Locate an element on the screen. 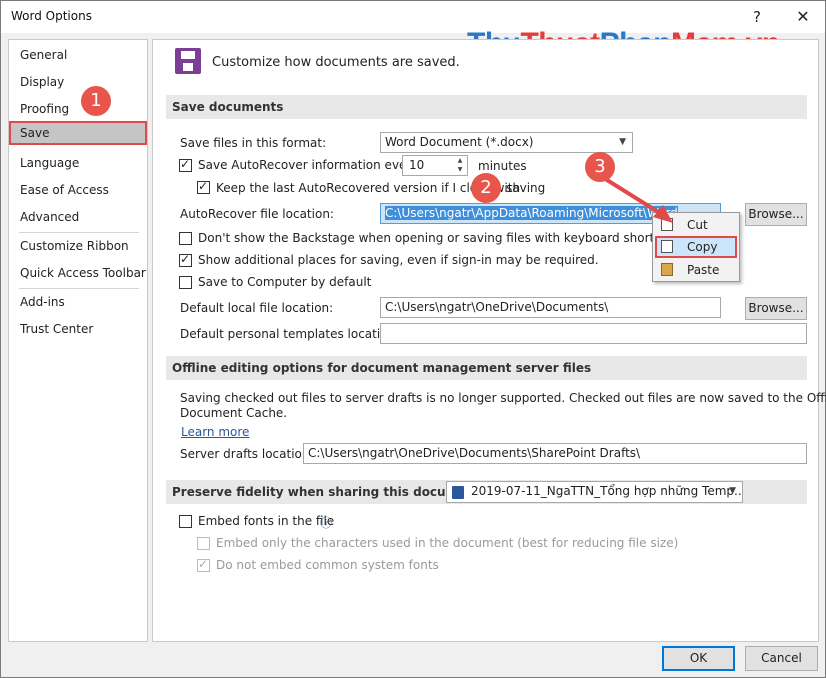  offline-desc-line2: Document Cache. is located at coordinates (234, 413).